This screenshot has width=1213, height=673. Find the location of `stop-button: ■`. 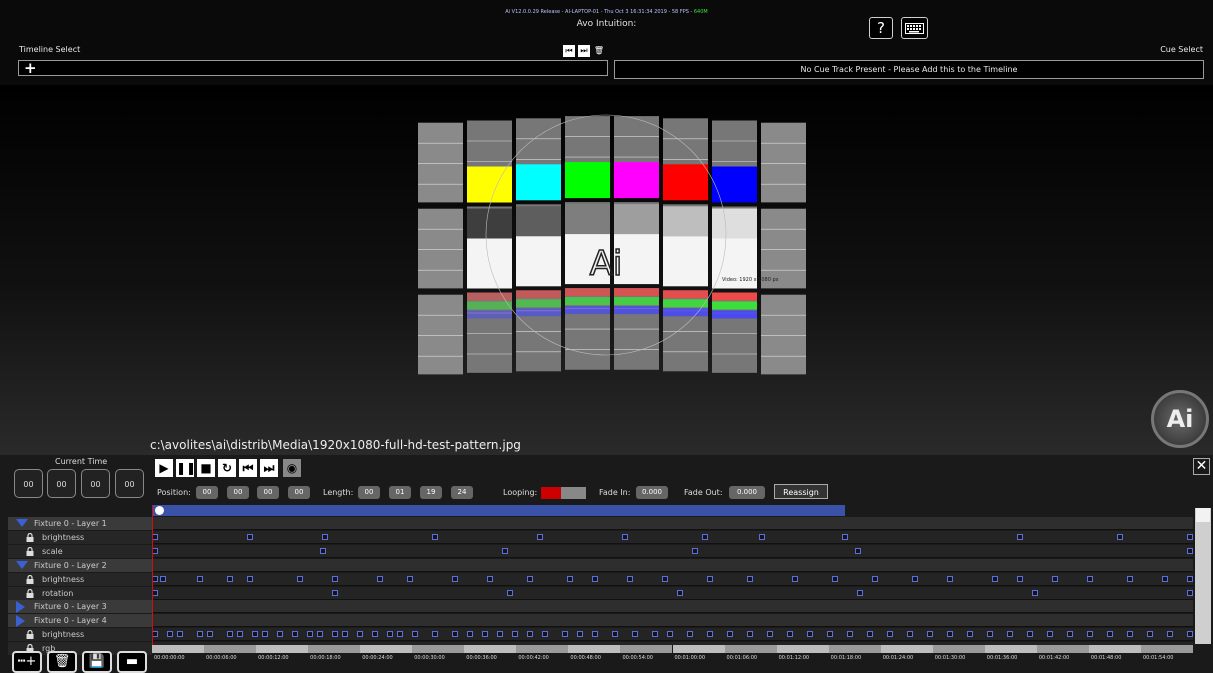

stop-button: ■ is located at coordinates (206, 468).